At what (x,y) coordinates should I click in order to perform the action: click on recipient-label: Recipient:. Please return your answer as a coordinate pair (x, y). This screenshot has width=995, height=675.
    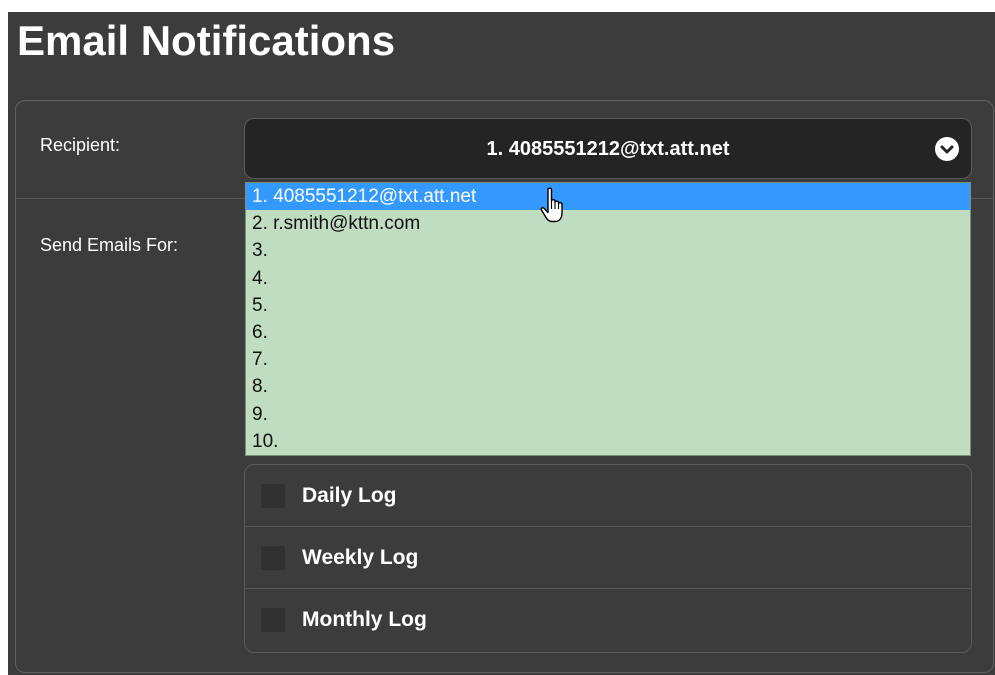
    Looking at the image, I should click on (80, 145).